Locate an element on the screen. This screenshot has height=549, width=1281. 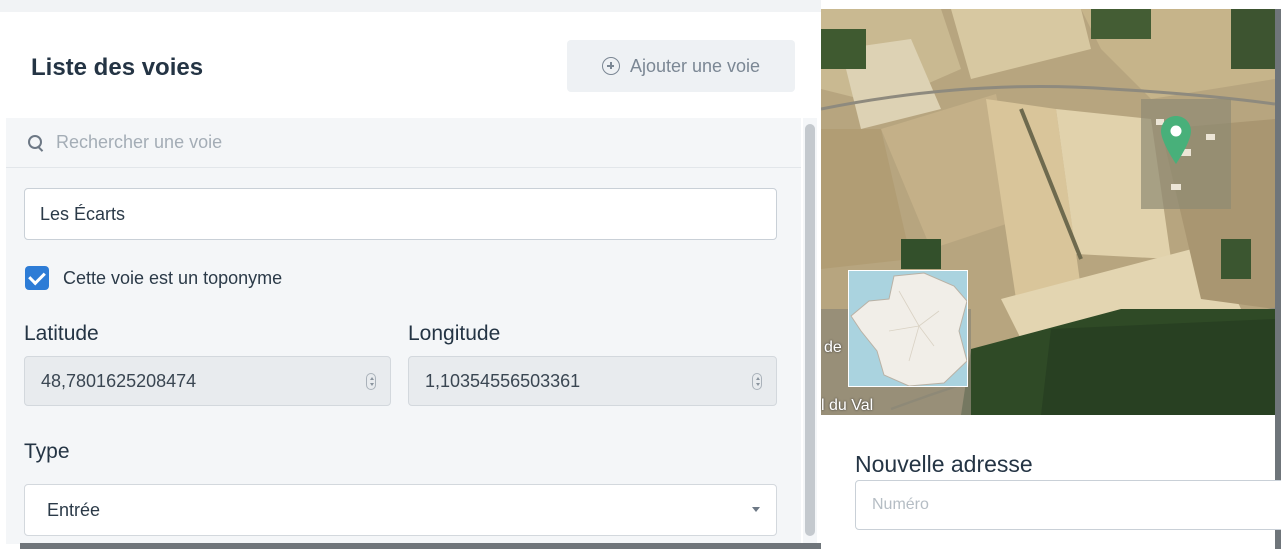
longitude-label: Longitude is located at coordinates (454, 333).